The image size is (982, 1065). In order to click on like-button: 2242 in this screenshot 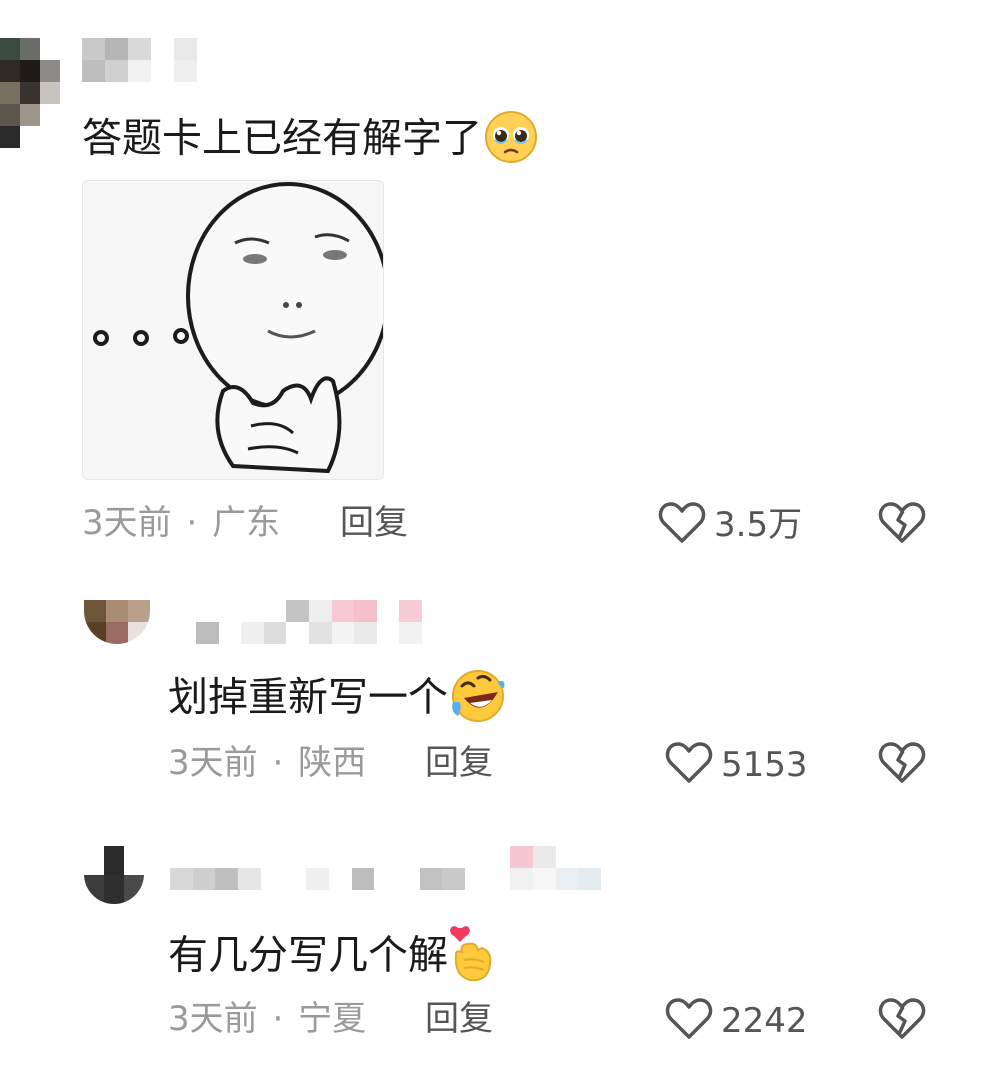, I will do `click(736, 1021)`.